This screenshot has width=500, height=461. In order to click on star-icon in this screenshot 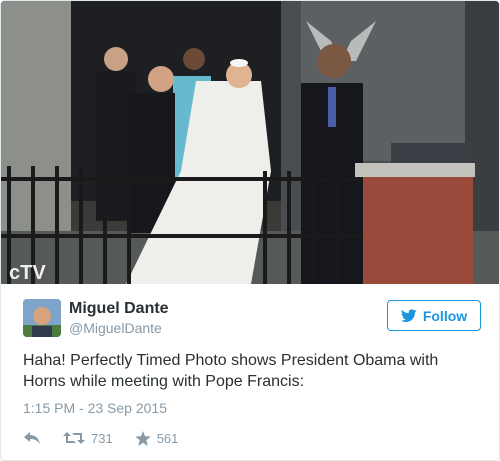, I will do `click(142, 438)`.